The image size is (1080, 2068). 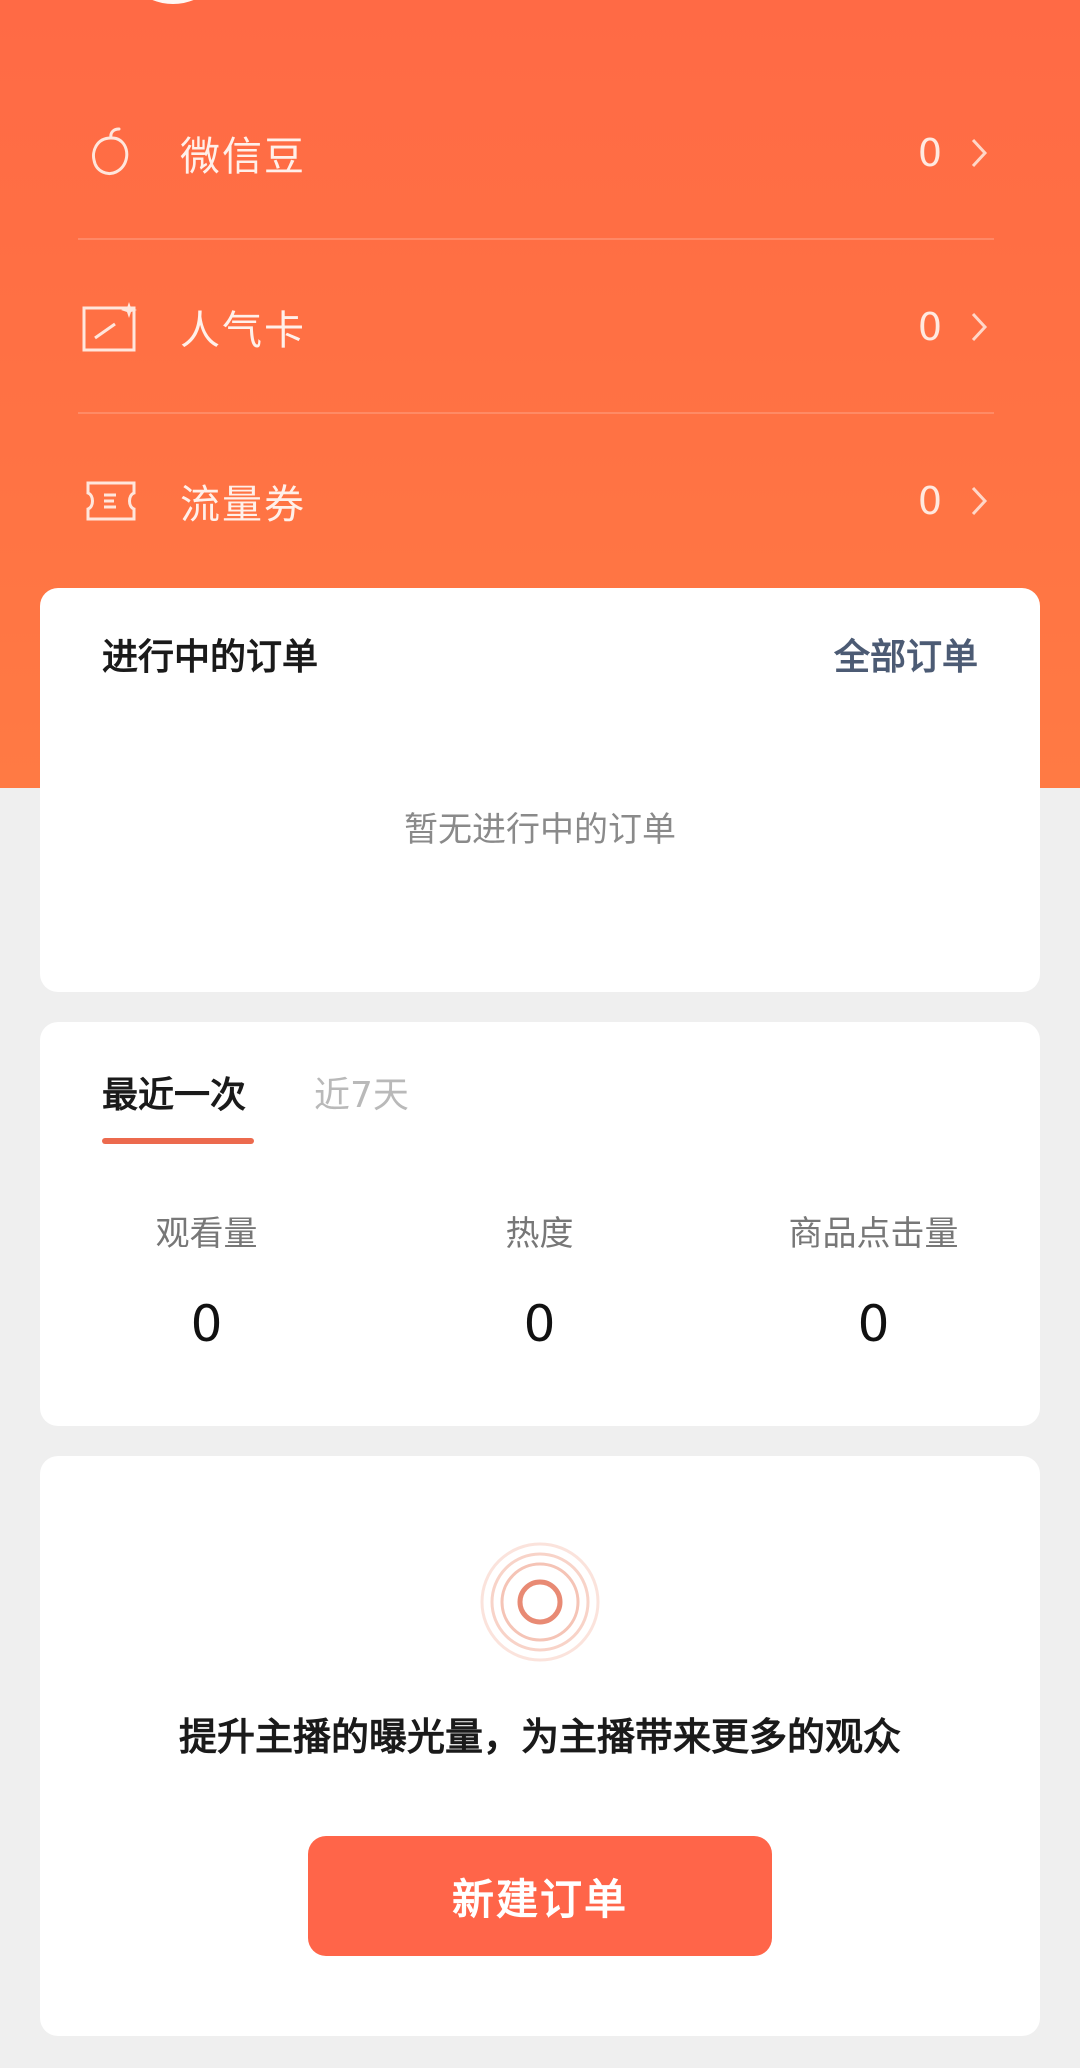 I want to click on traffic-coupon-icon, so click(x=111, y=501).